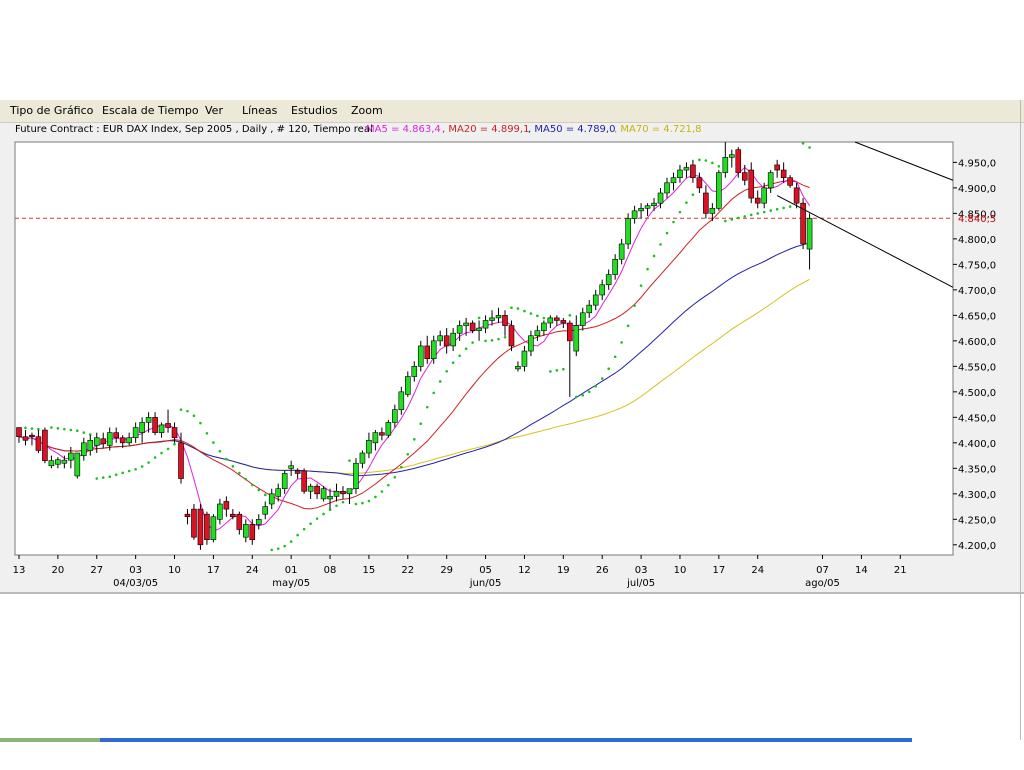 This screenshot has width=1024, height=770. I want to click on x-month-label: 04/03/05, so click(135, 583).